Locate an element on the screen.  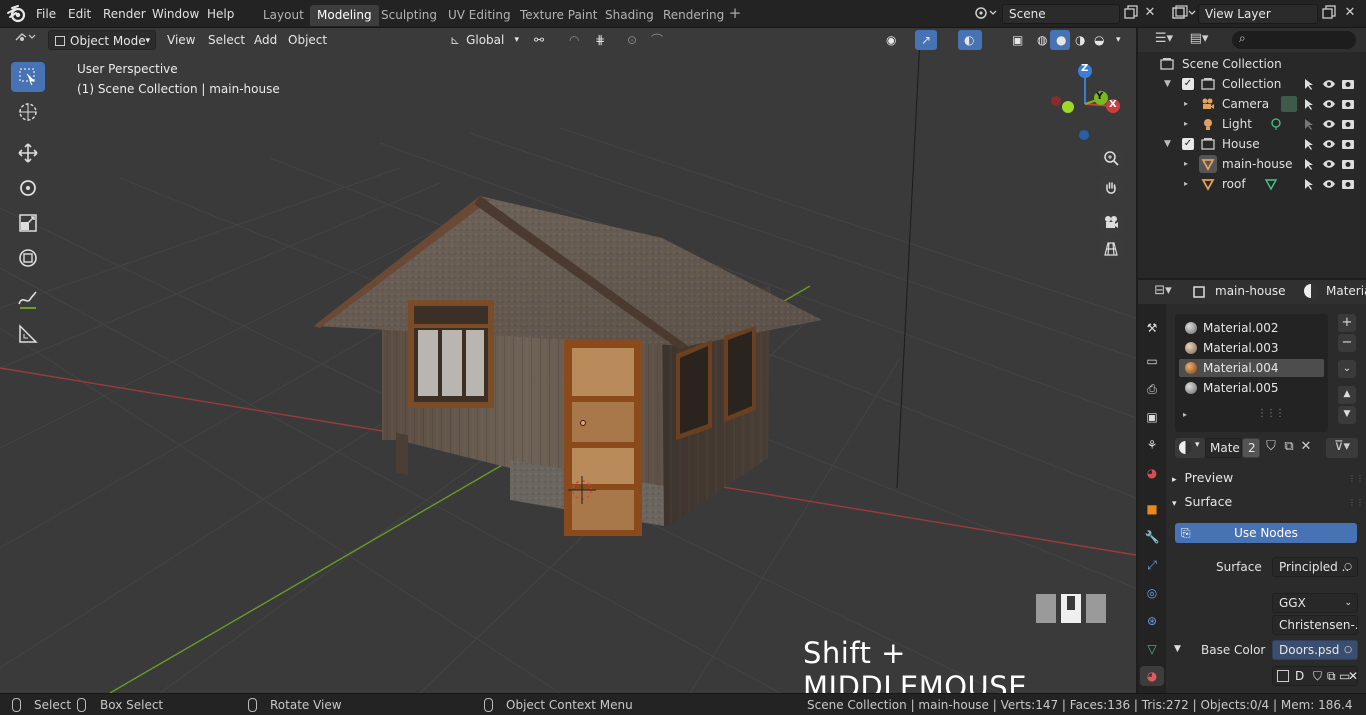
editor-type-icon is located at coordinates (25, 40).